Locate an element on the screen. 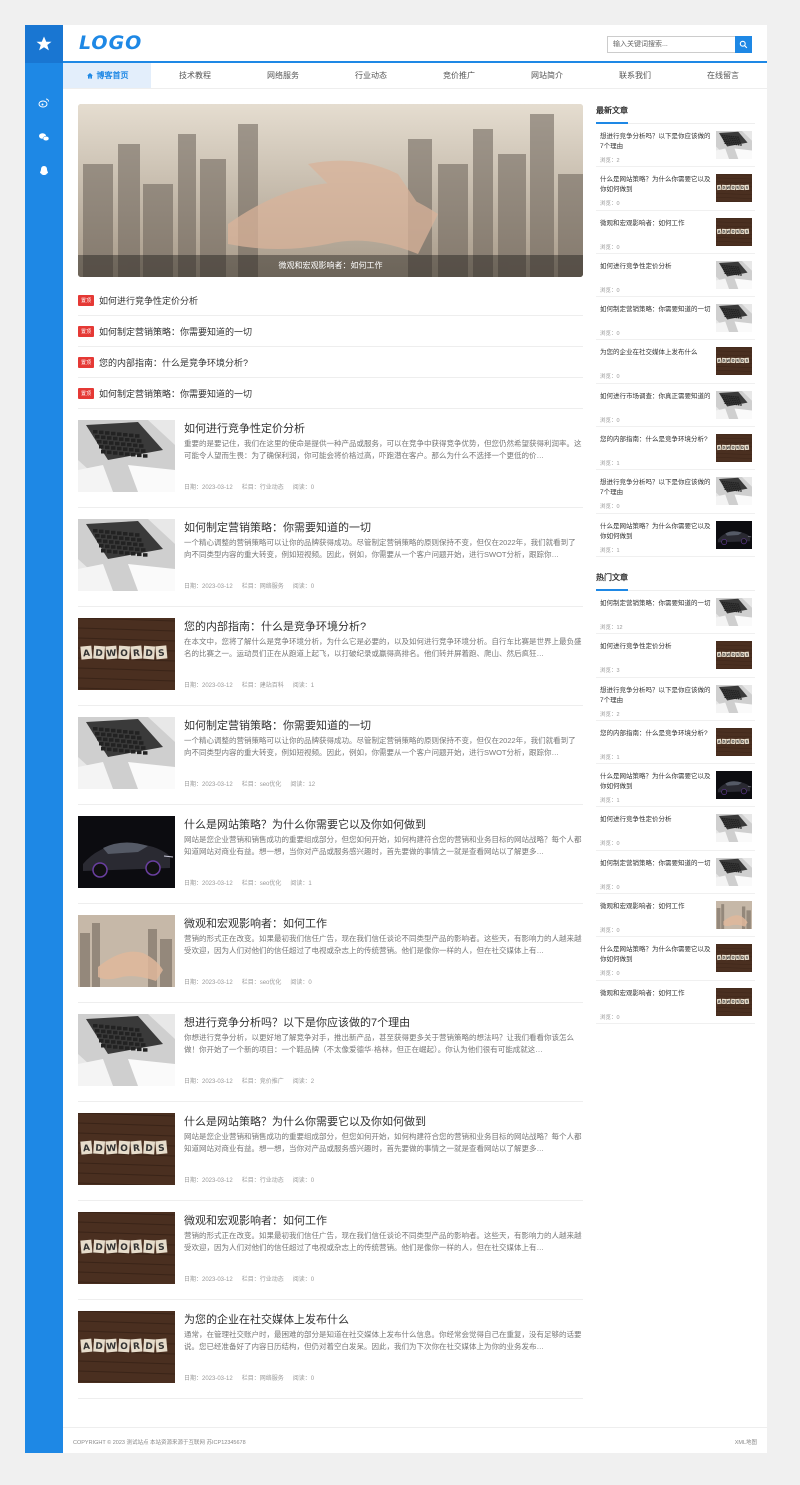  hot-list-item: 如何进行竞争性定价分析 浏览：3 A D W O R D S is located at coordinates (675, 656).